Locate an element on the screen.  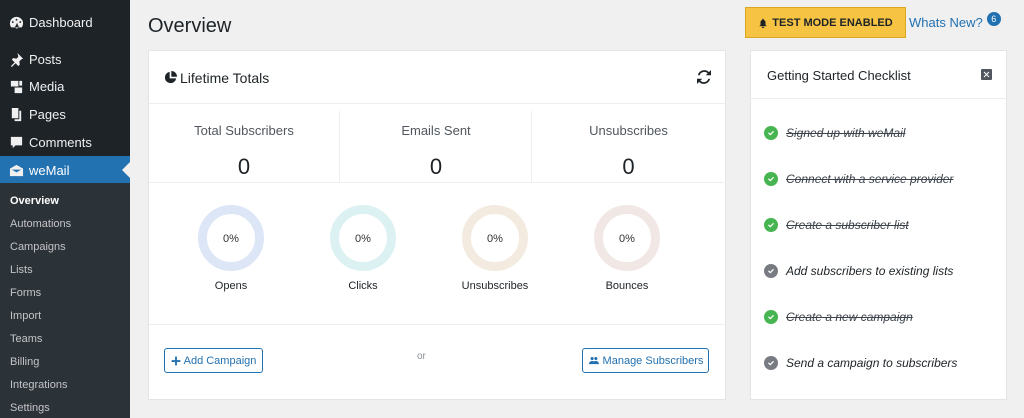
checklist-item-label: Add subscribers to existing lists is located at coordinates (870, 271).